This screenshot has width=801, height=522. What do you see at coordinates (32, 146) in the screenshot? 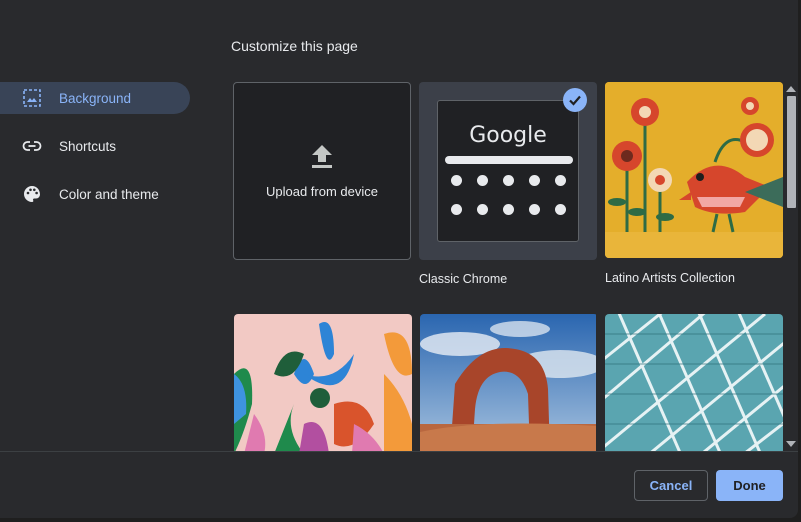
I see `link-icon` at bounding box center [32, 146].